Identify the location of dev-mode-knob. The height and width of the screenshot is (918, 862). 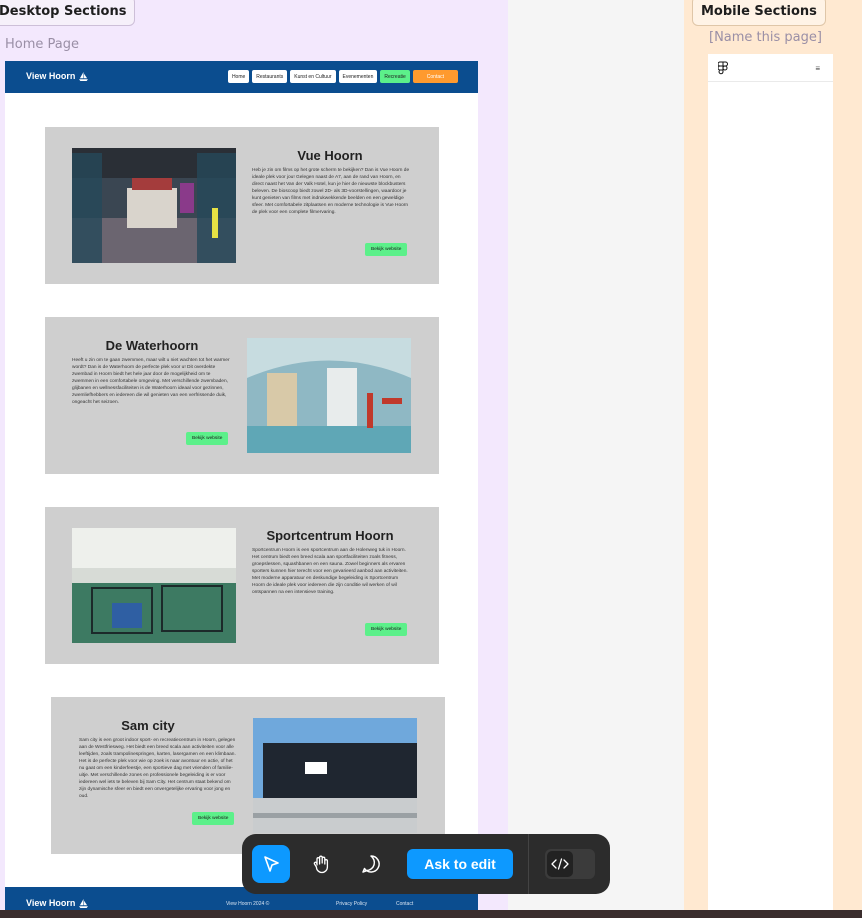
(560, 864).